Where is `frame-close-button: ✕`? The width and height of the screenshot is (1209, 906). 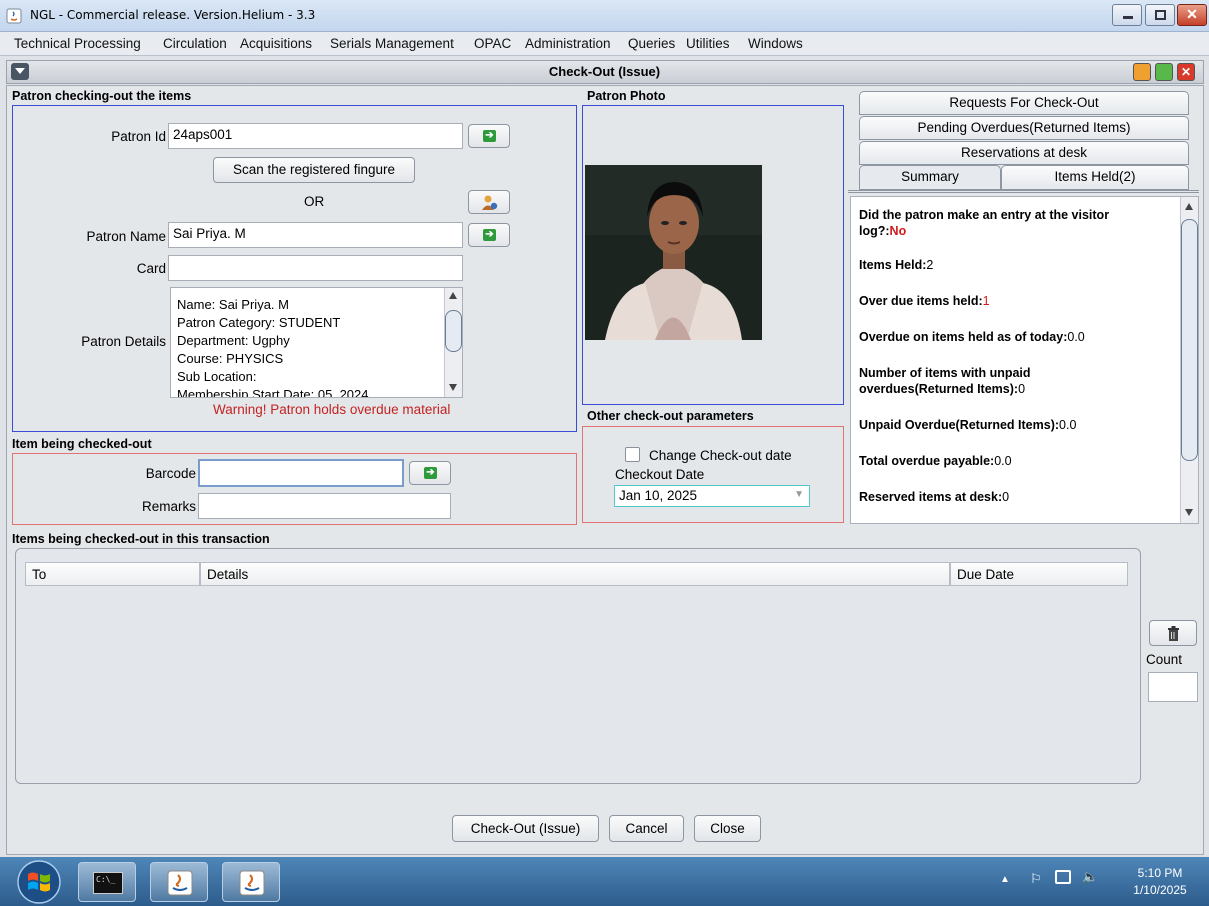 frame-close-button: ✕ is located at coordinates (1186, 72).